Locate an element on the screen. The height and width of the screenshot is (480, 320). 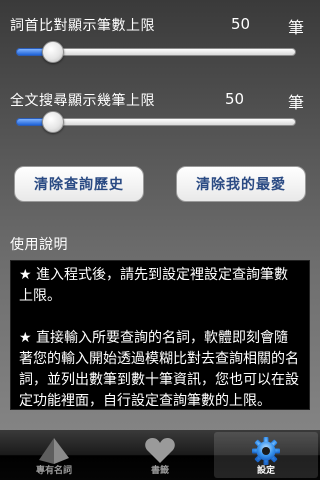
tab-settings-label: 設定 is located at coordinates (265, 471).